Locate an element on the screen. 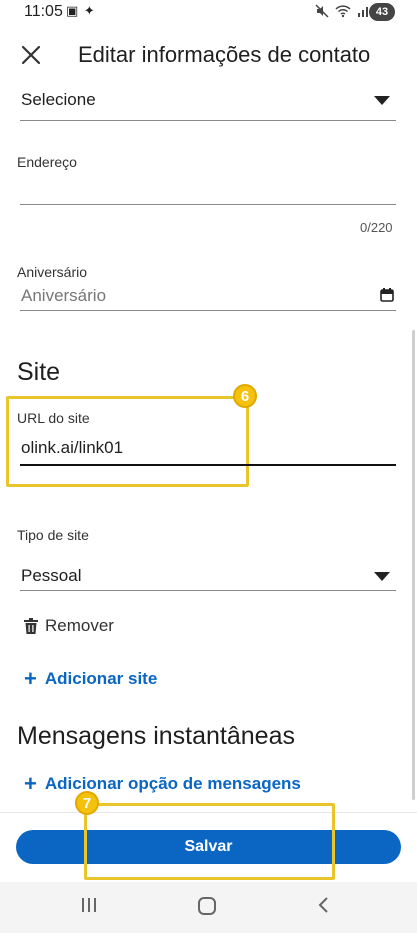 The width and height of the screenshot is (417, 933). recent-apps-button is located at coordinates (89, 908).